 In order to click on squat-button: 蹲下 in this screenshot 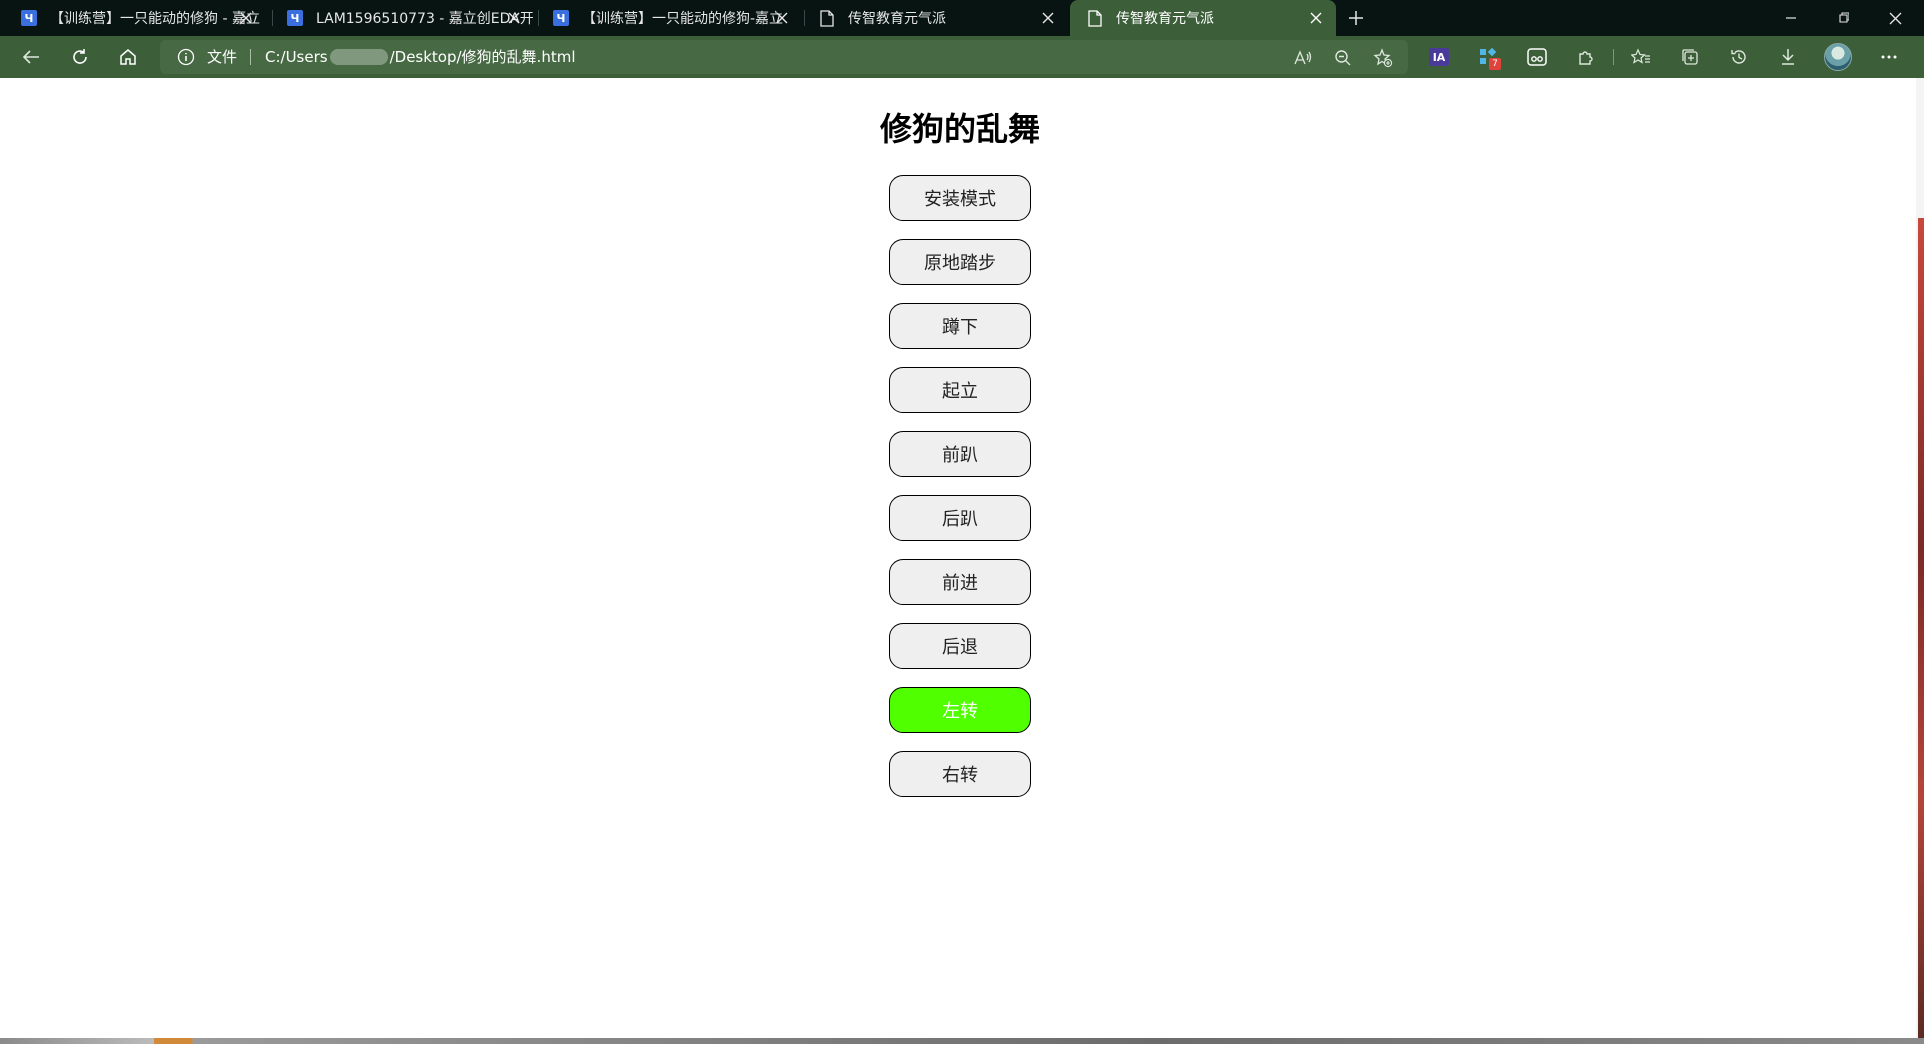, I will do `click(960, 326)`.